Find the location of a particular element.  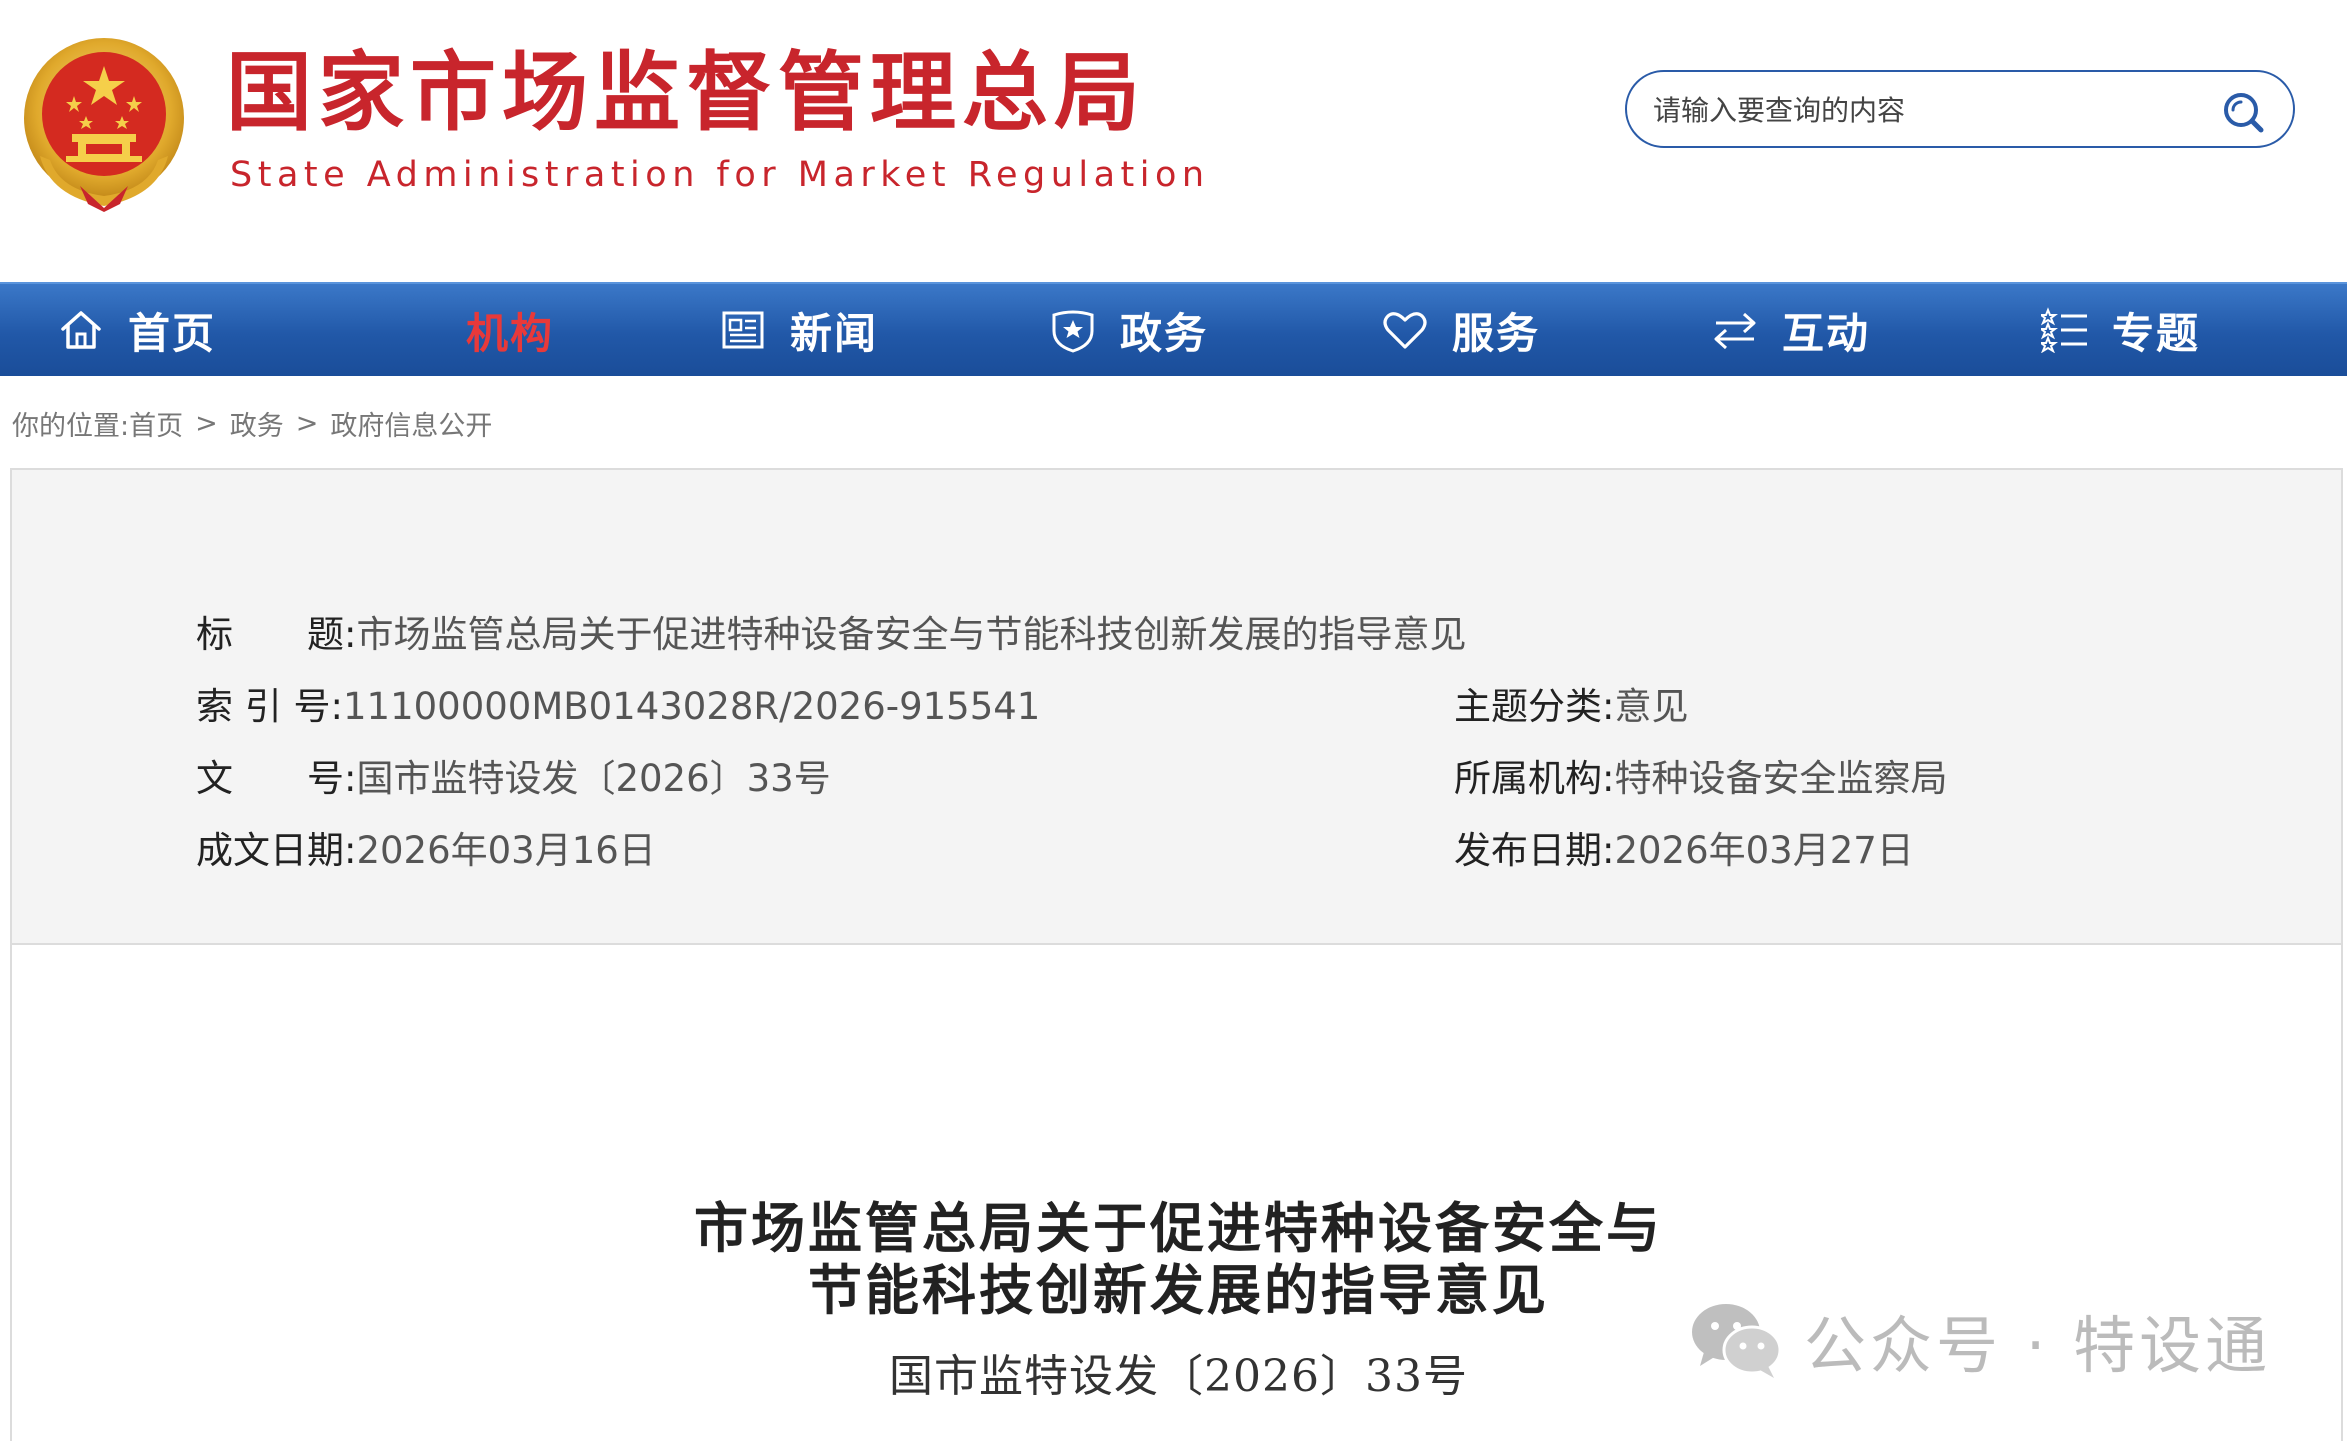

nav-item-organization: 机构 is located at coordinates (510, 330).